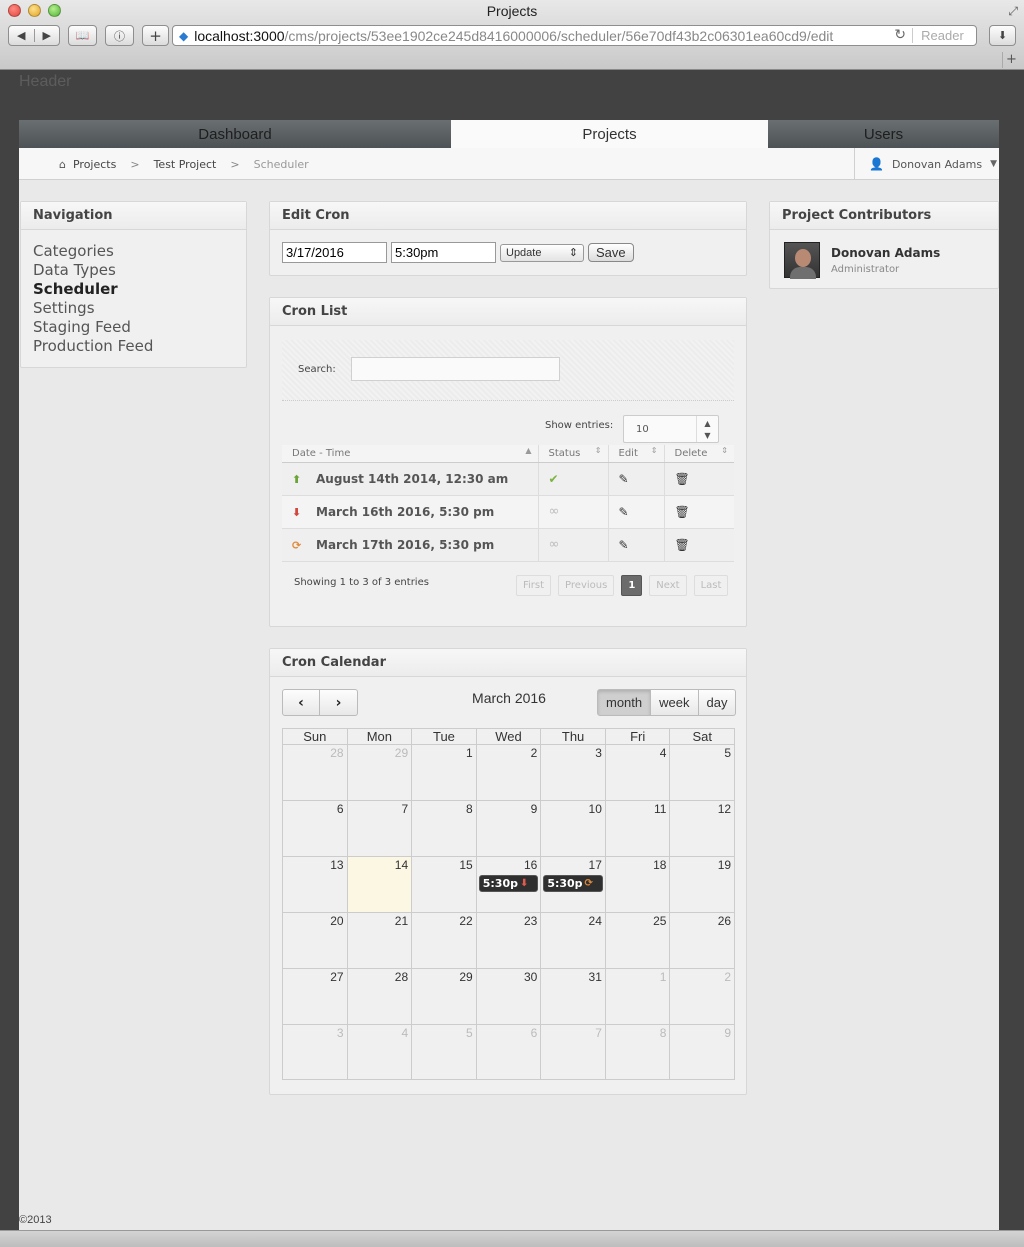  What do you see at coordinates (508, 996) in the screenshot?
I see `calendar-day: 30` at bounding box center [508, 996].